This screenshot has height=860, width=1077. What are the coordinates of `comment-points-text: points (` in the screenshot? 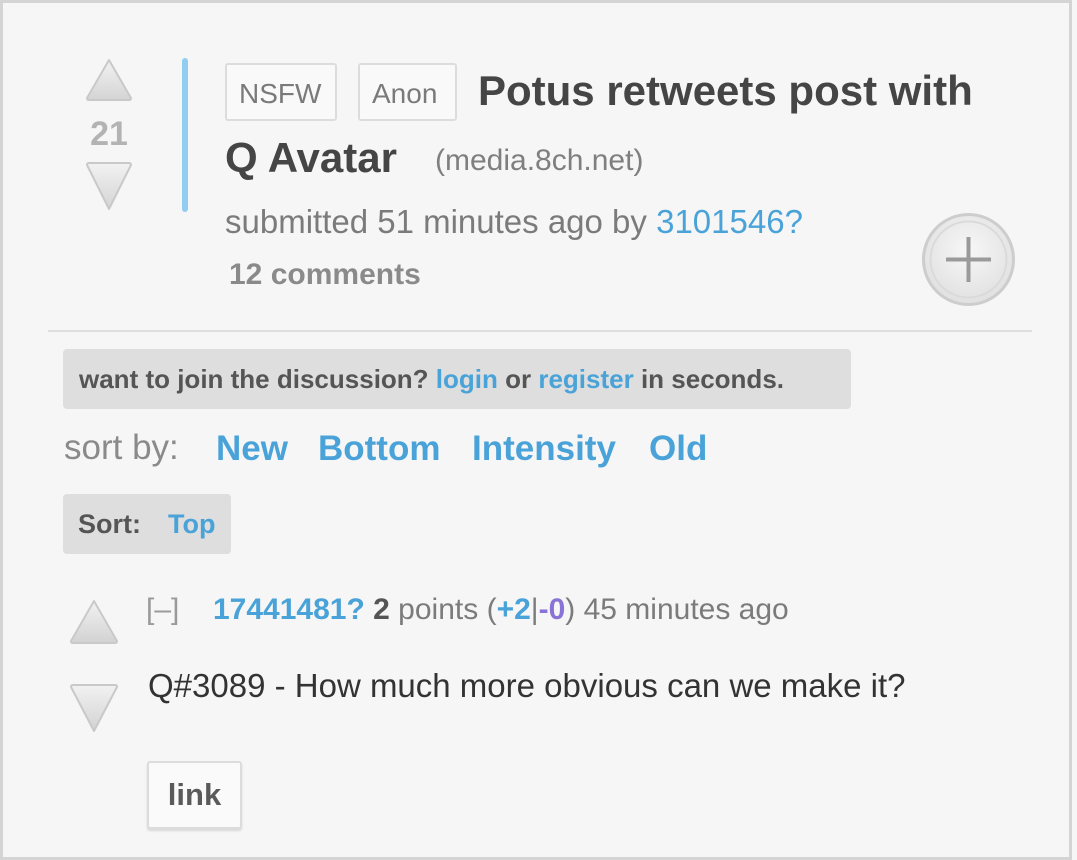 It's located at (443, 609).